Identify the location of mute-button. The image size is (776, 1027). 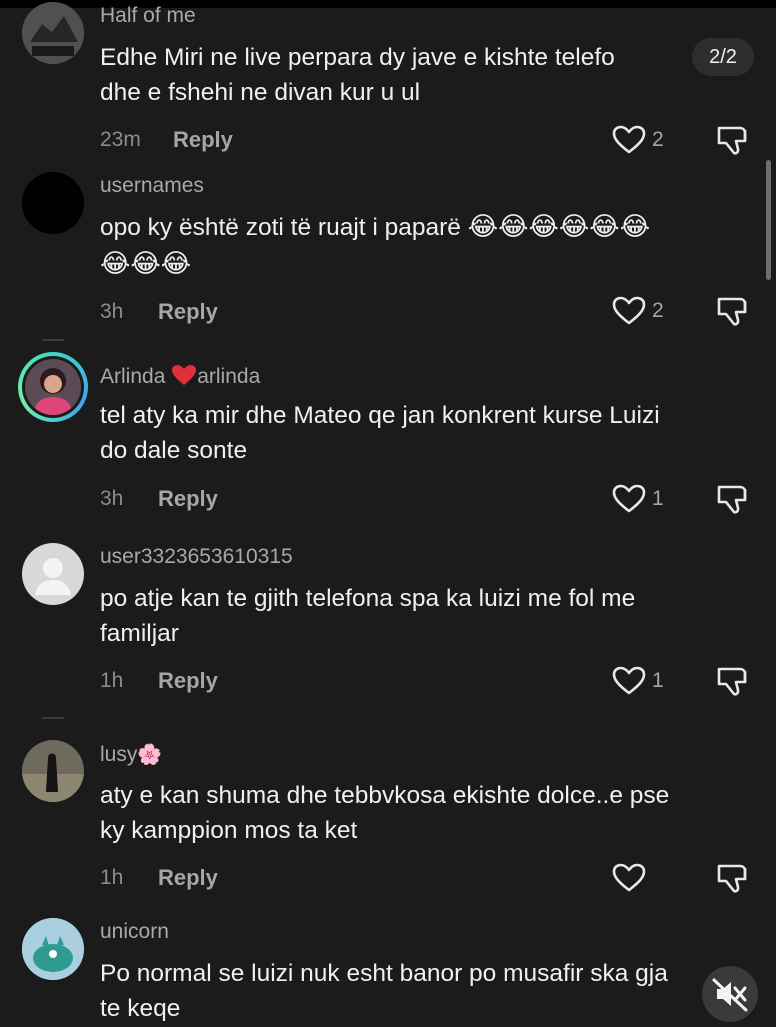
(730, 994).